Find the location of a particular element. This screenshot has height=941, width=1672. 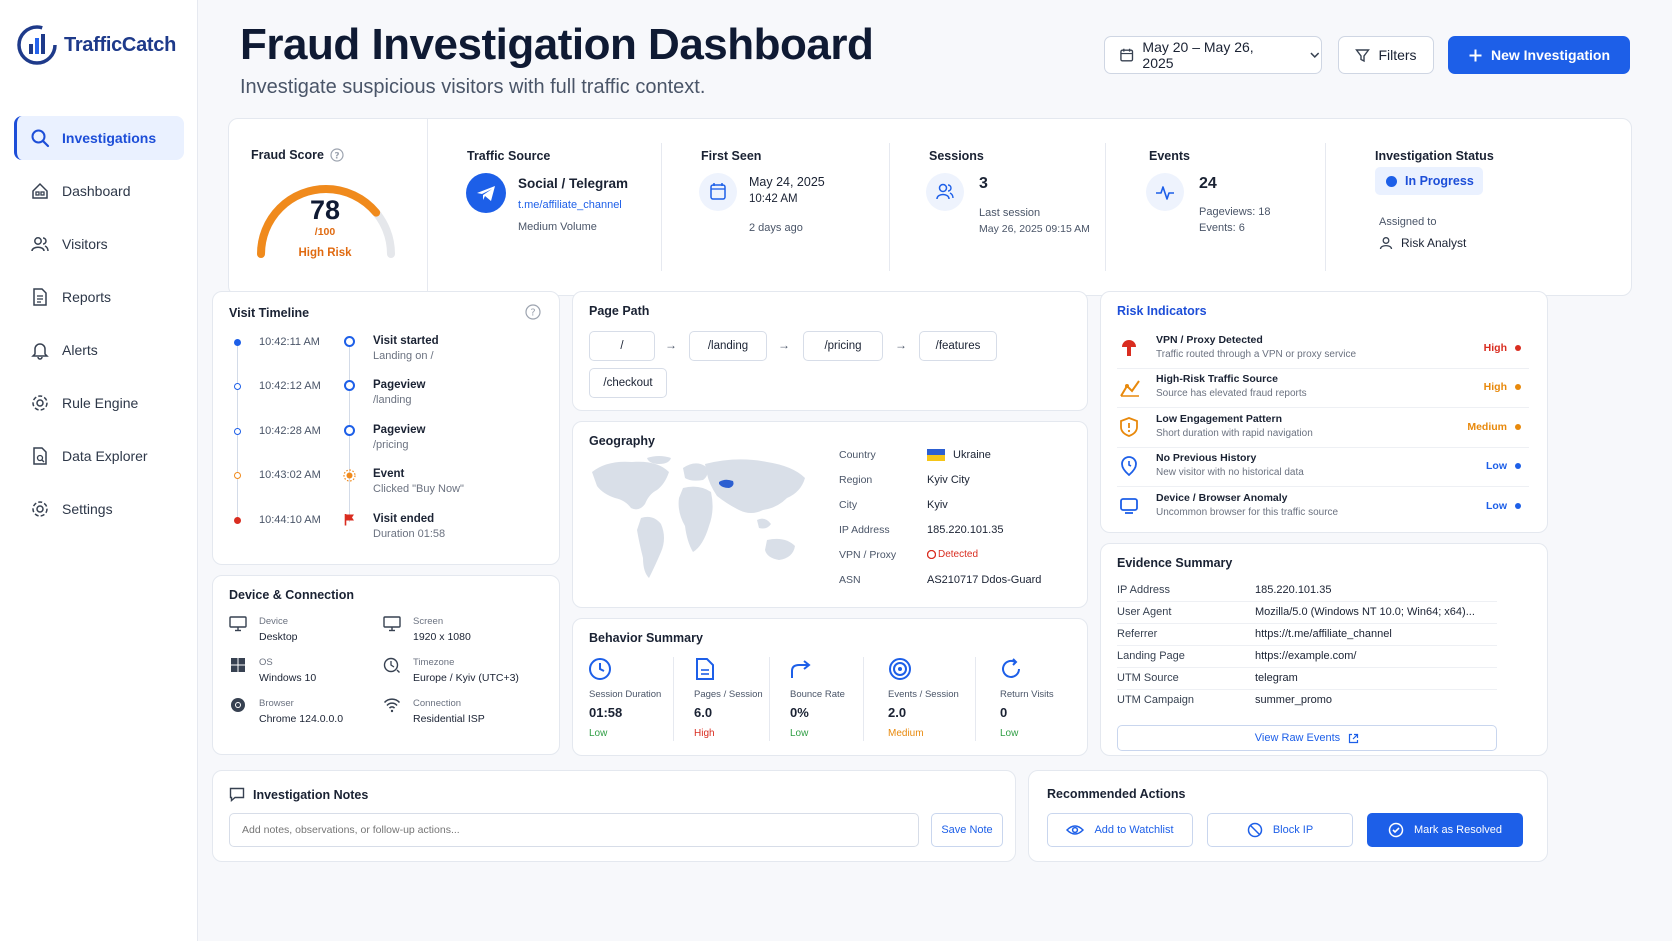

metric-label: Return Visits is located at coordinates (1027, 694).